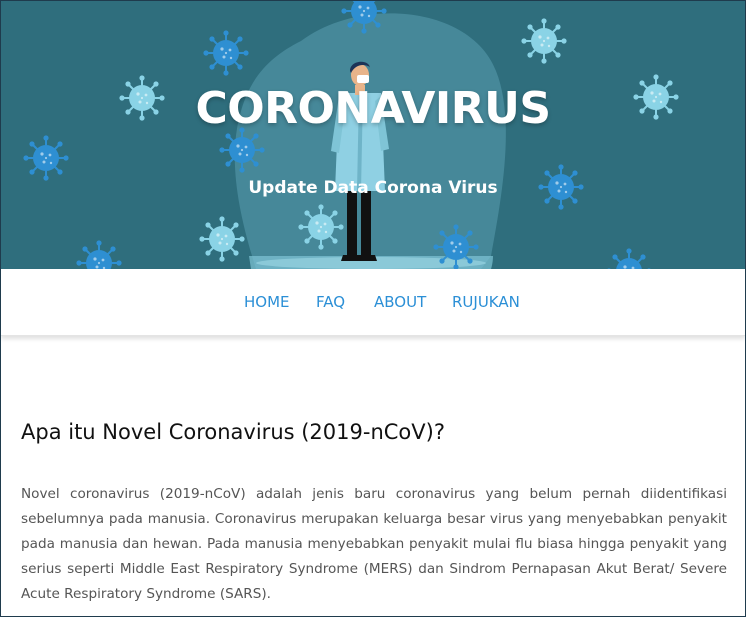 This screenshot has width=746, height=617. Describe the element at coordinates (373, 188) in the screenshot. I see `hero-subtitle: Update Data Corona Virus` at that location.